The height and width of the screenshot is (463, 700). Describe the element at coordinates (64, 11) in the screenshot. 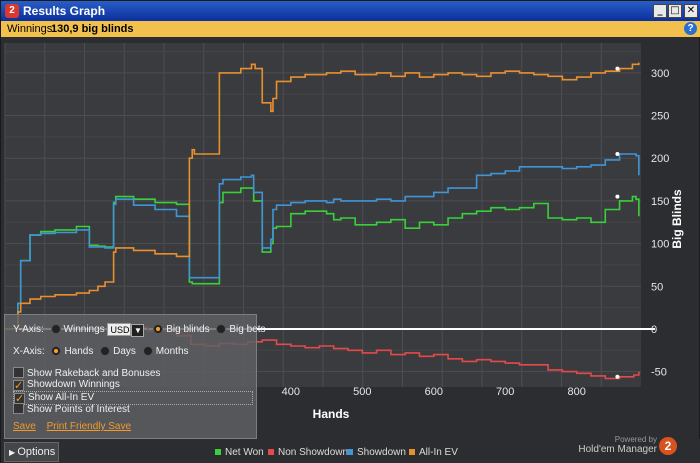

I see `window-title: Results Graph` at that location.